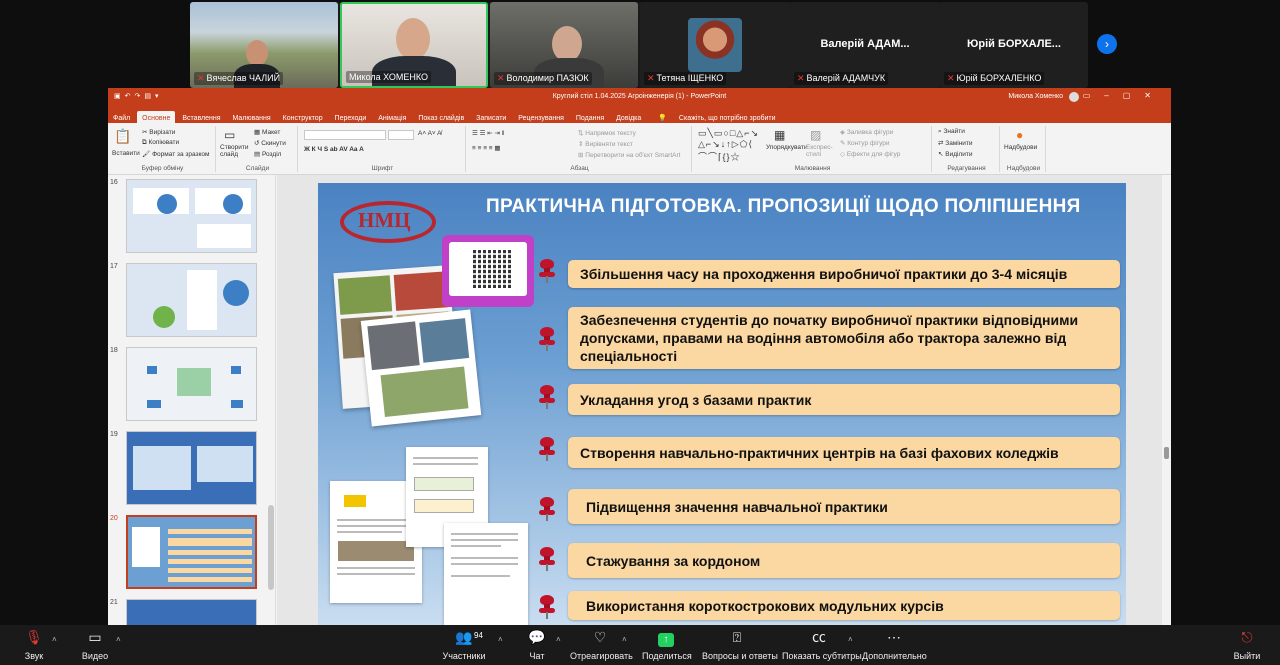 This screenshot has width=1280, height=665. I want to click on qa-button: ⍰ Вопросы и ответы, so click(740, 645).